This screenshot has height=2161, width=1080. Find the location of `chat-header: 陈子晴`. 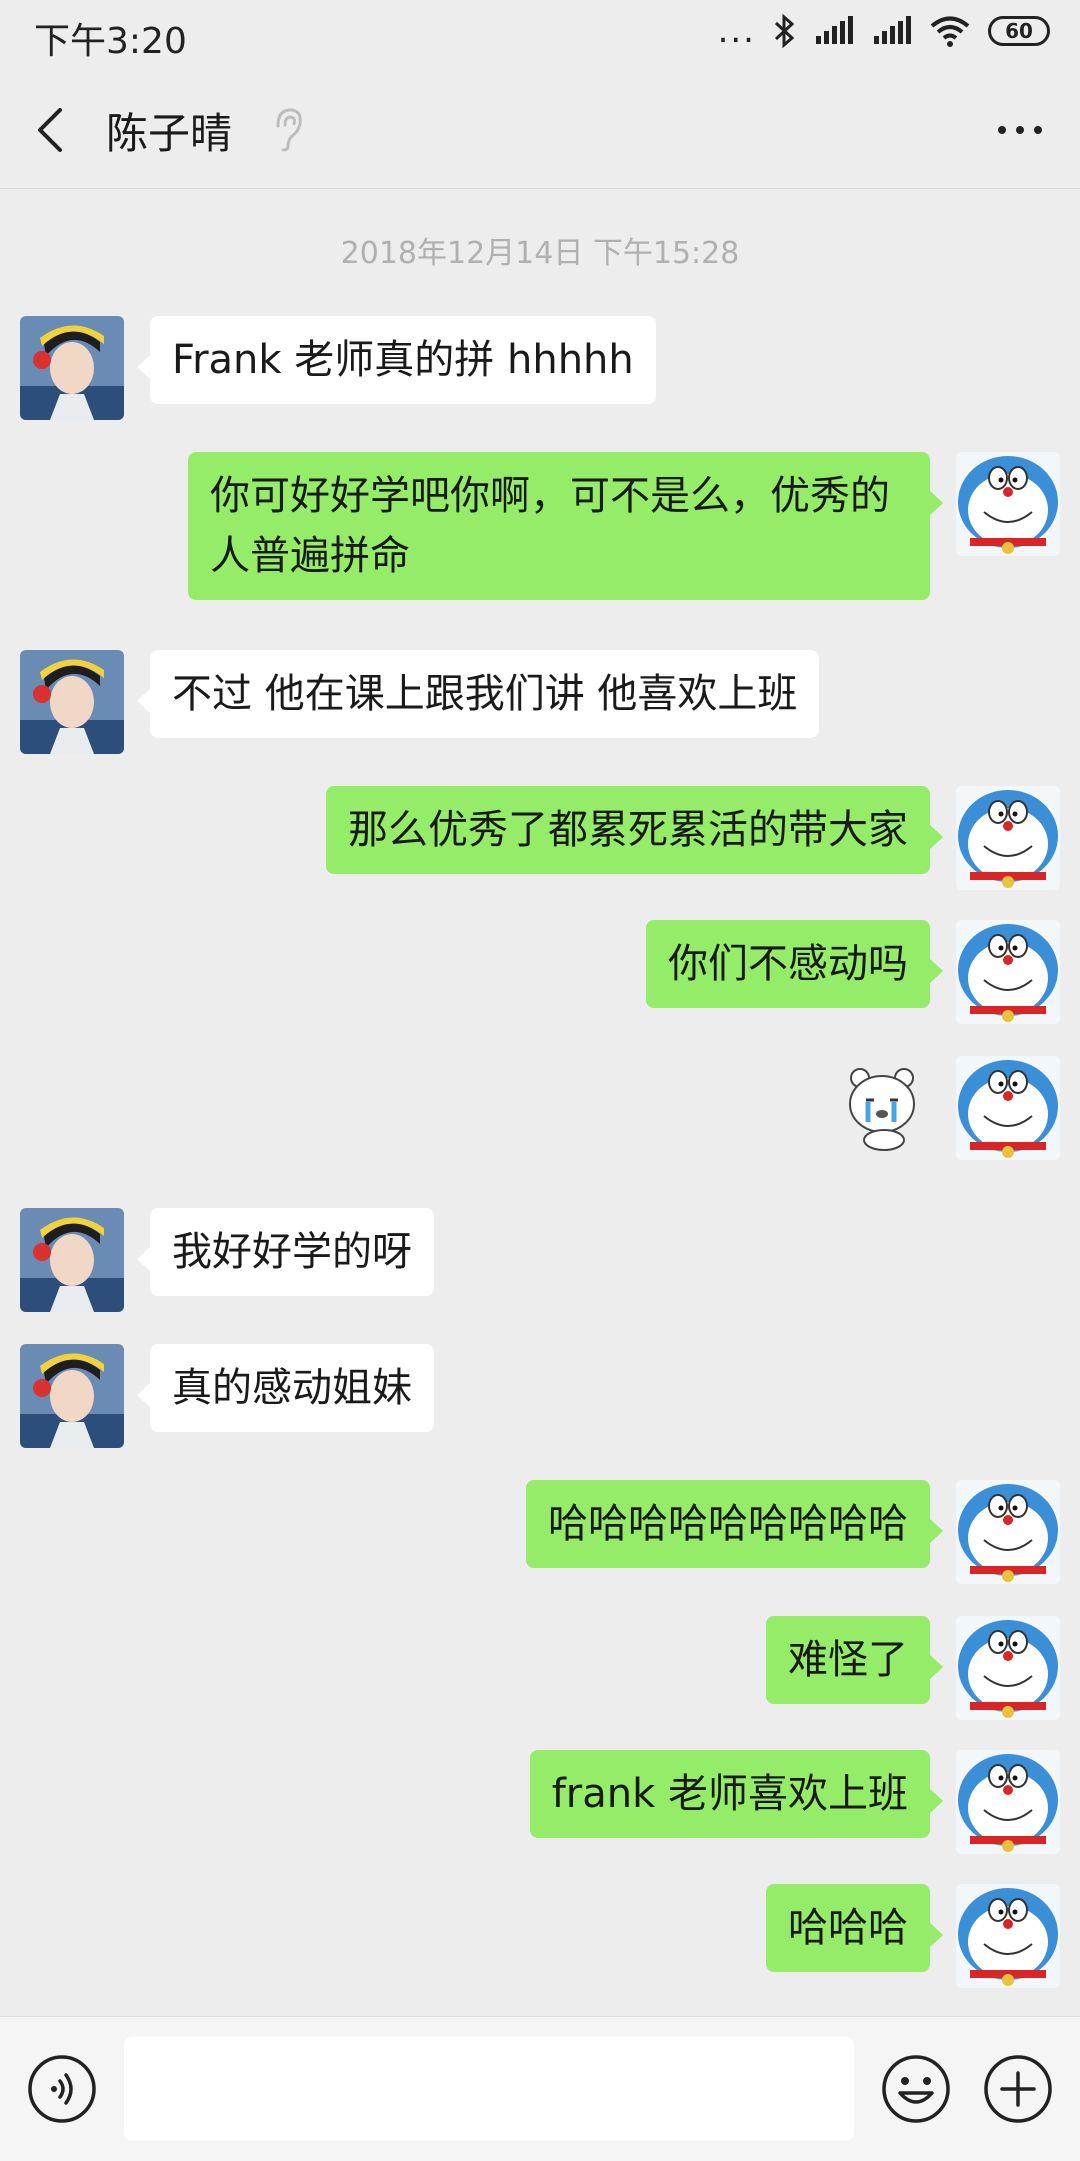

chat-header: 陈子晴 is located at coordinates (540, 129).